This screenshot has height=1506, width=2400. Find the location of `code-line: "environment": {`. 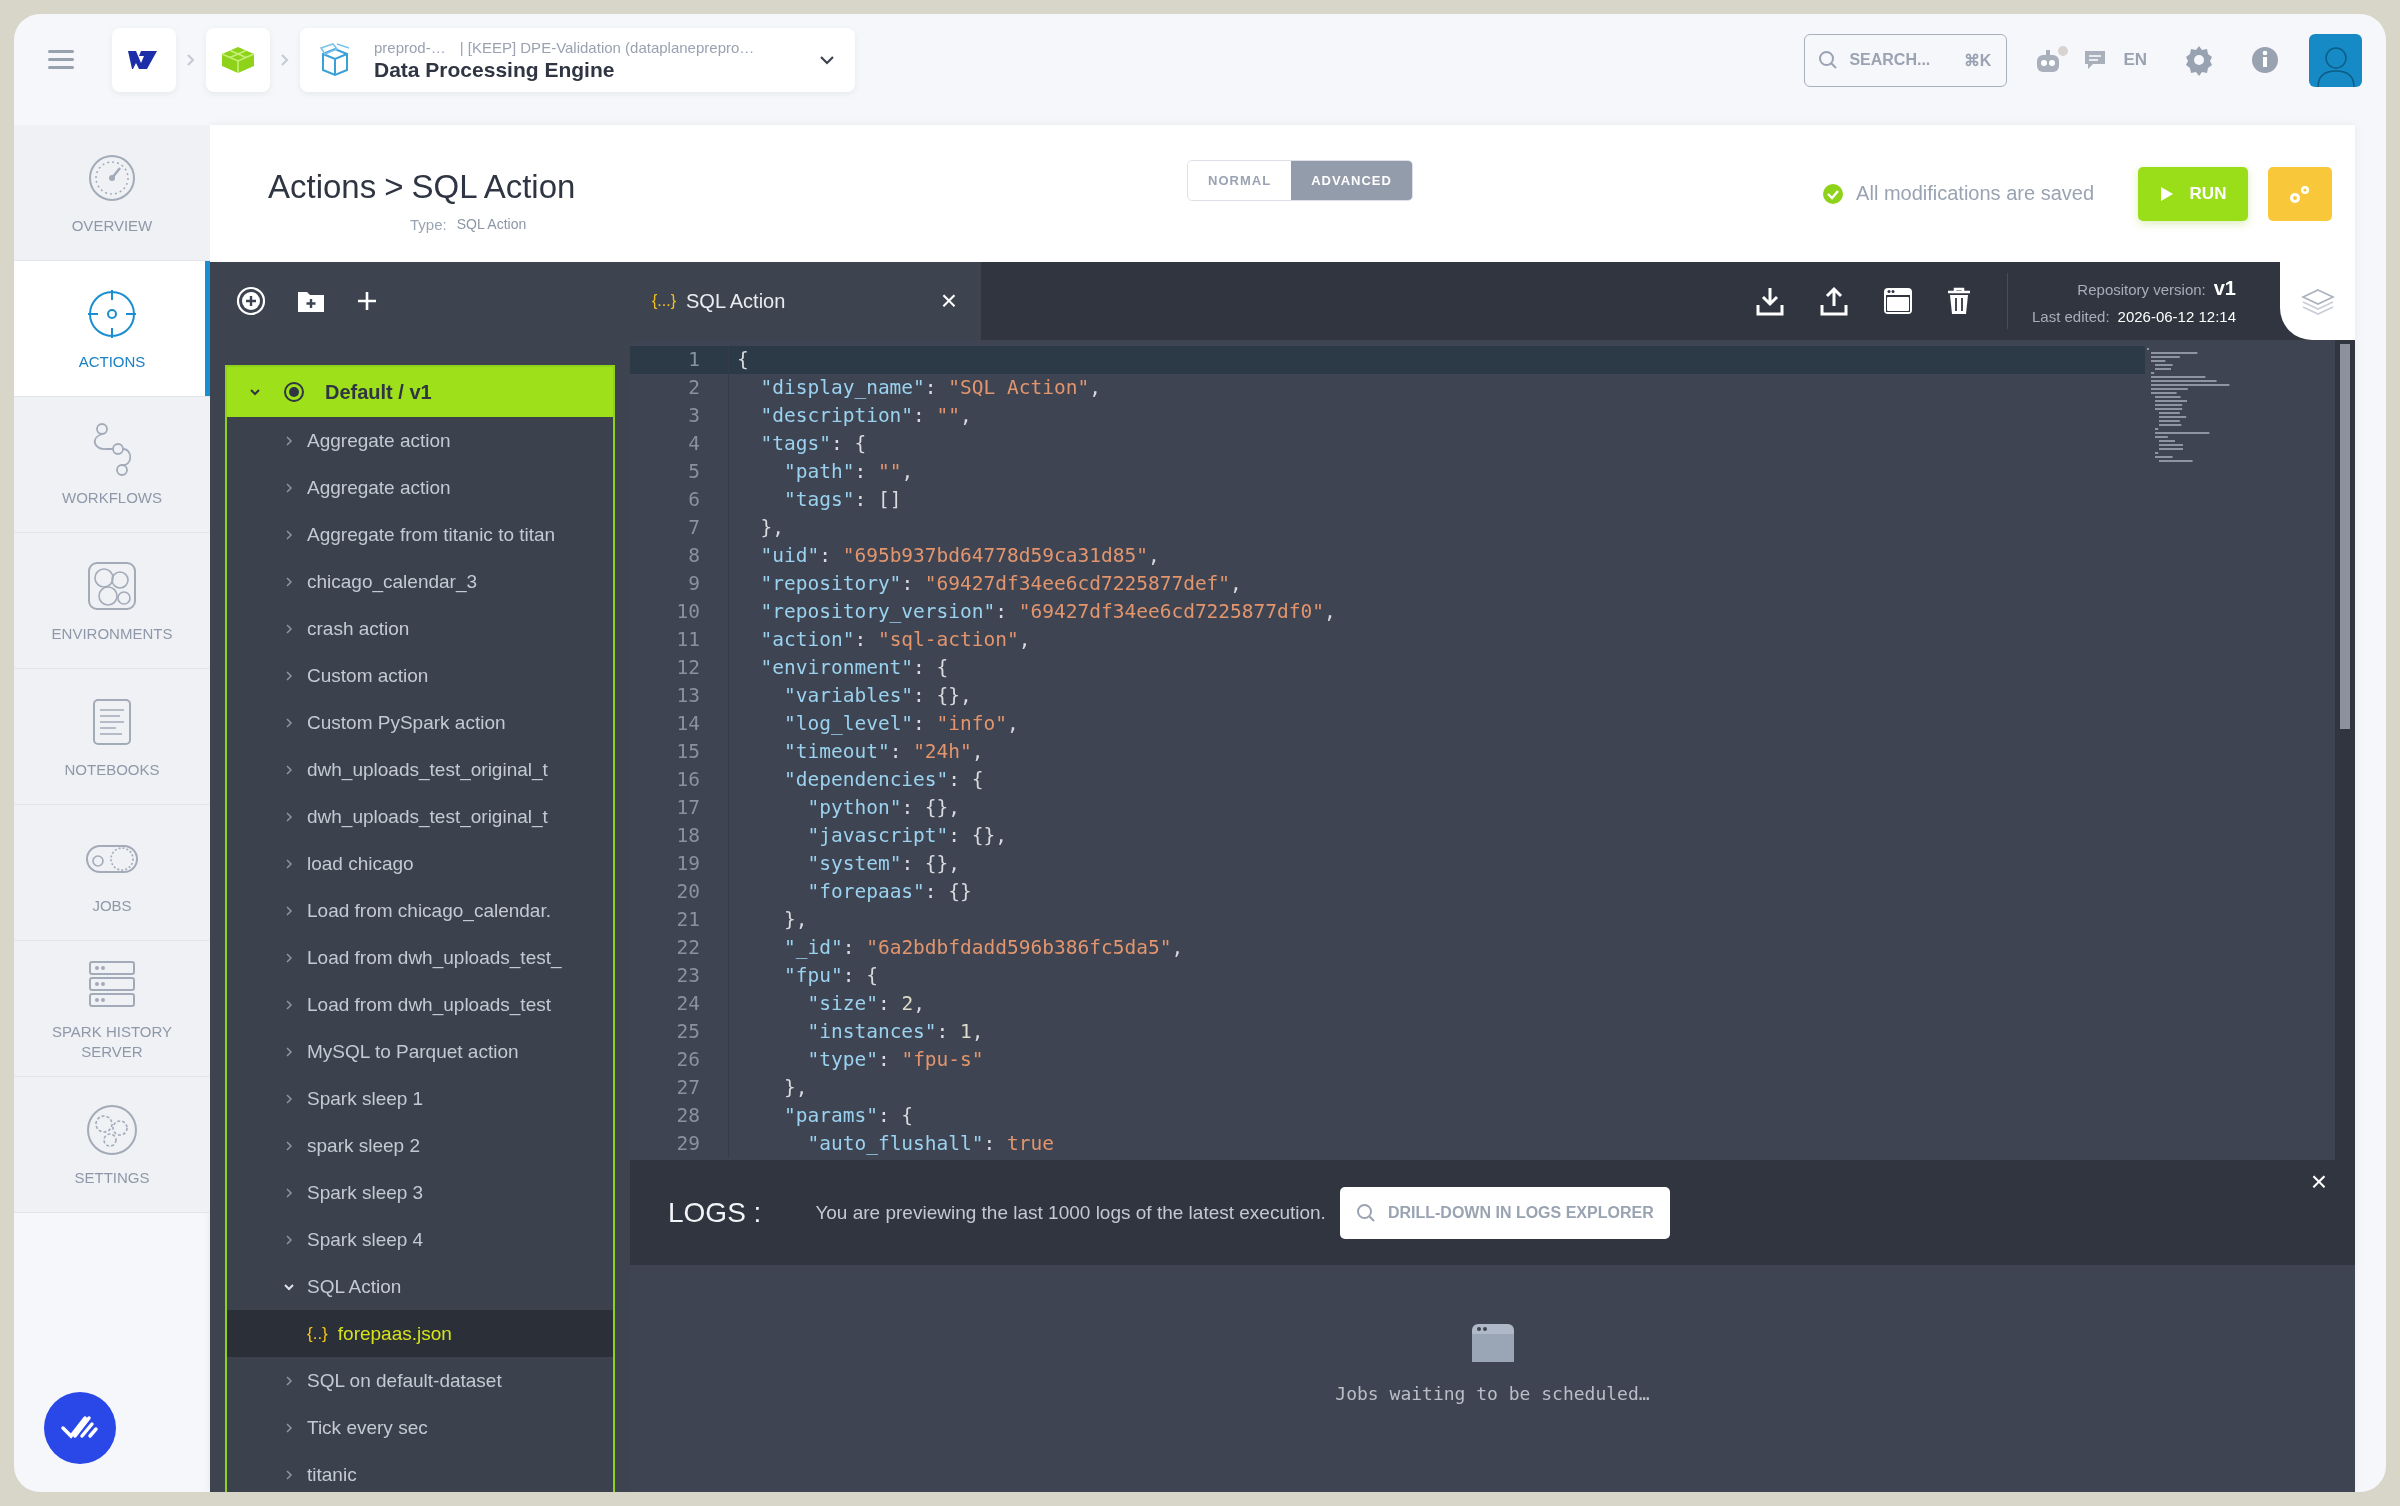

code-line: "environment": { is located at coordinates (854, 668).